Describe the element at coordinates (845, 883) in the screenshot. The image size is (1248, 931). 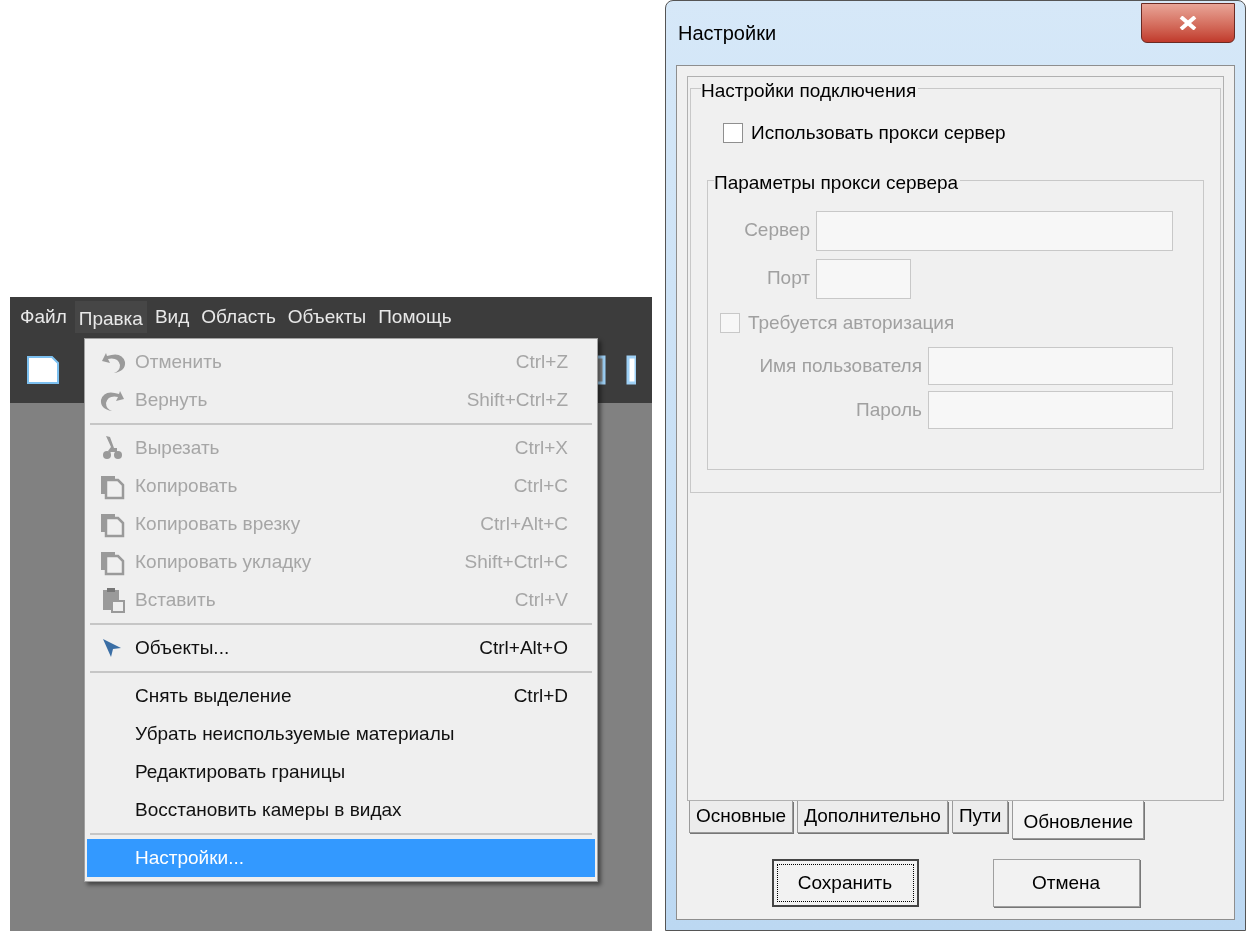
I see `dialog-button: Сохранить` at that location.